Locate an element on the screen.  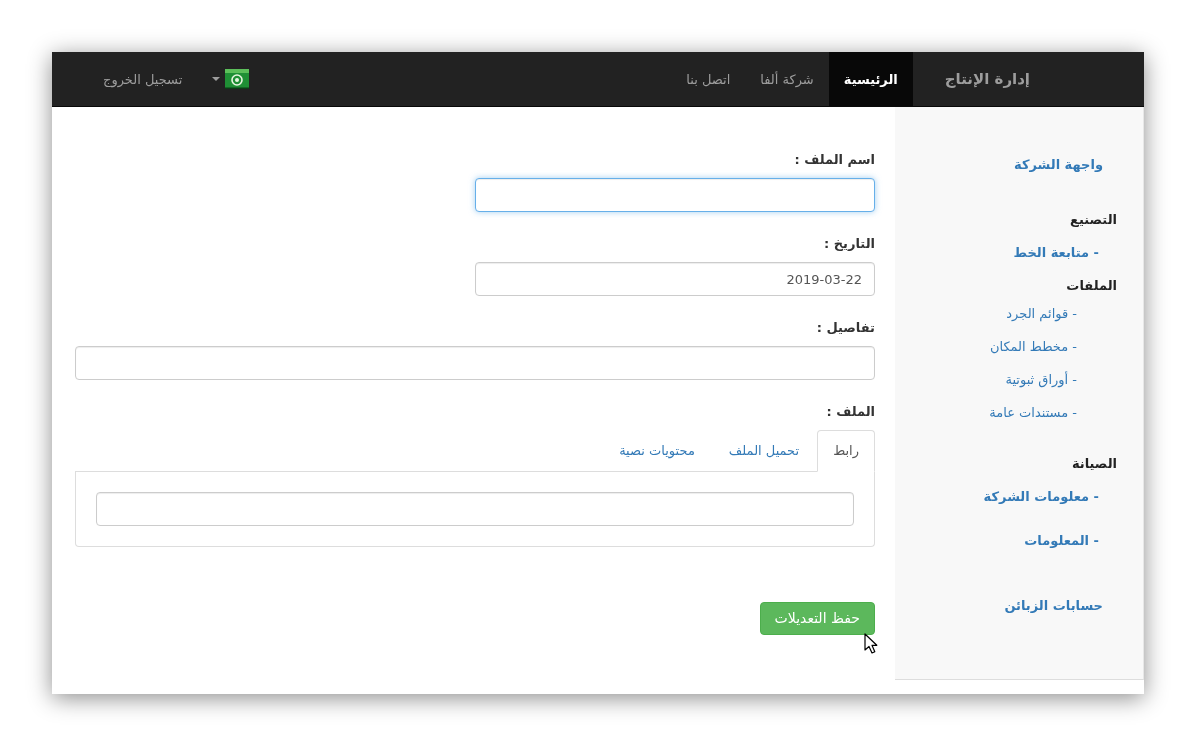
save-button: حفظ التعديلات is located at coordinates (817, 618).